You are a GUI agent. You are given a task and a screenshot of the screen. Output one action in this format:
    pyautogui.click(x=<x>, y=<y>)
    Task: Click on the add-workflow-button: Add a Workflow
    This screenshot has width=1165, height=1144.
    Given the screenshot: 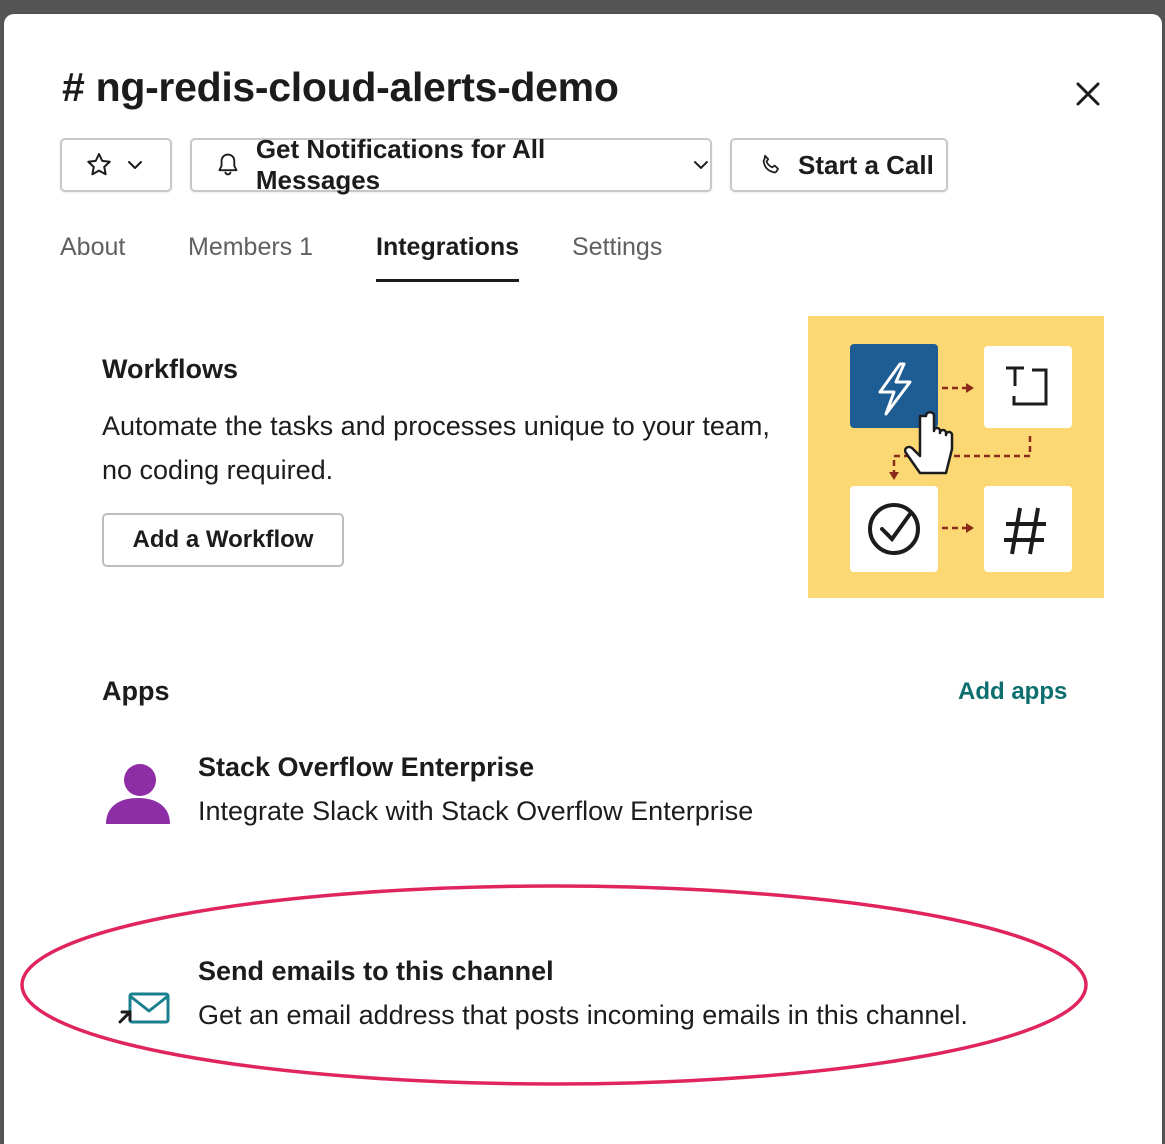 What is the action you would take?
    pyautogui.click(x=223, y=540)
    